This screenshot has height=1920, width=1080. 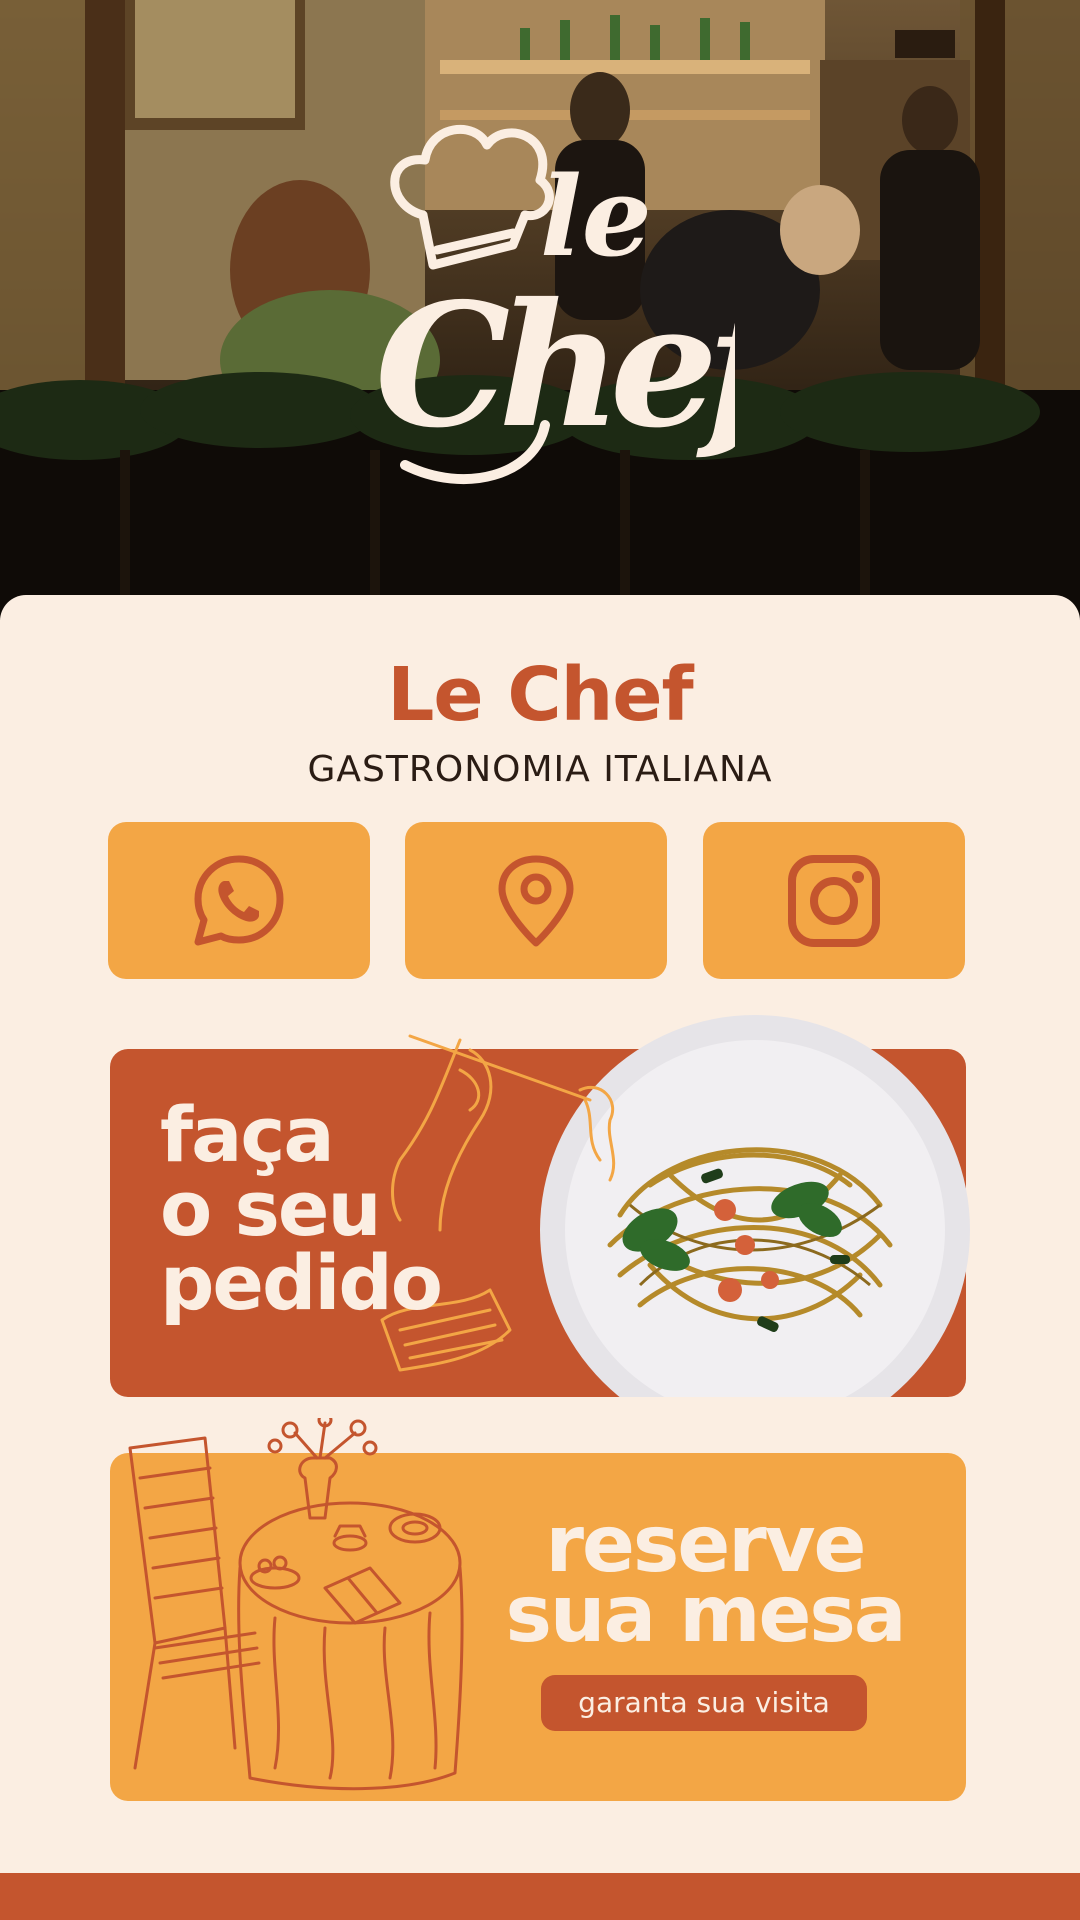 I want to click on location-pin-icon, so click(x=536, y=900).